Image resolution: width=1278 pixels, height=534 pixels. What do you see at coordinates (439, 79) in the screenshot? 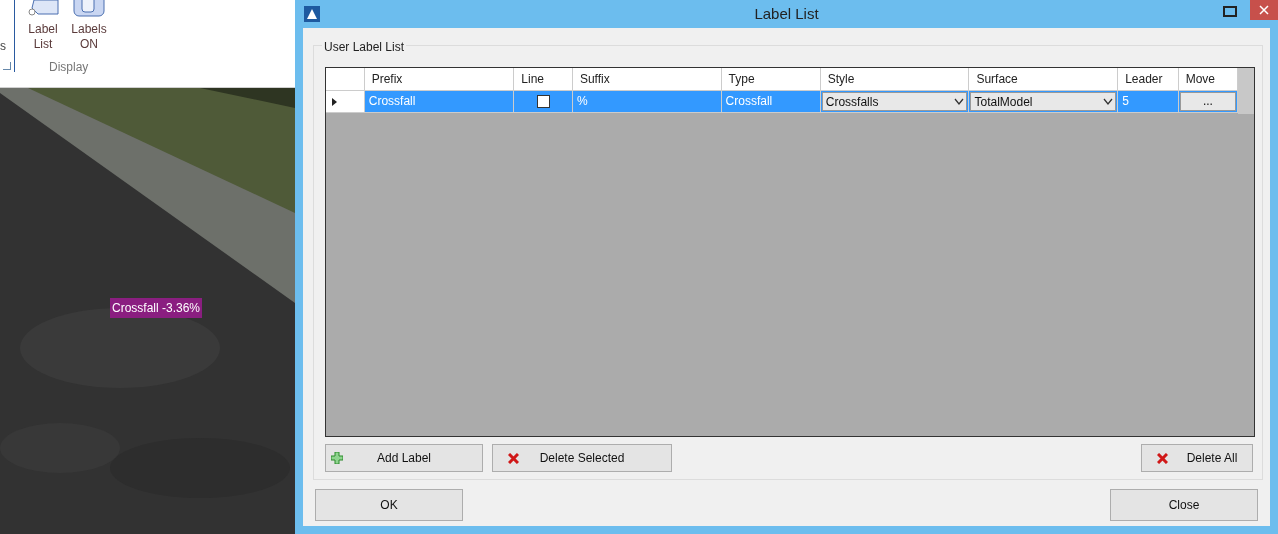
I see `column-header: Prefix` at bounding box center [439, 79].